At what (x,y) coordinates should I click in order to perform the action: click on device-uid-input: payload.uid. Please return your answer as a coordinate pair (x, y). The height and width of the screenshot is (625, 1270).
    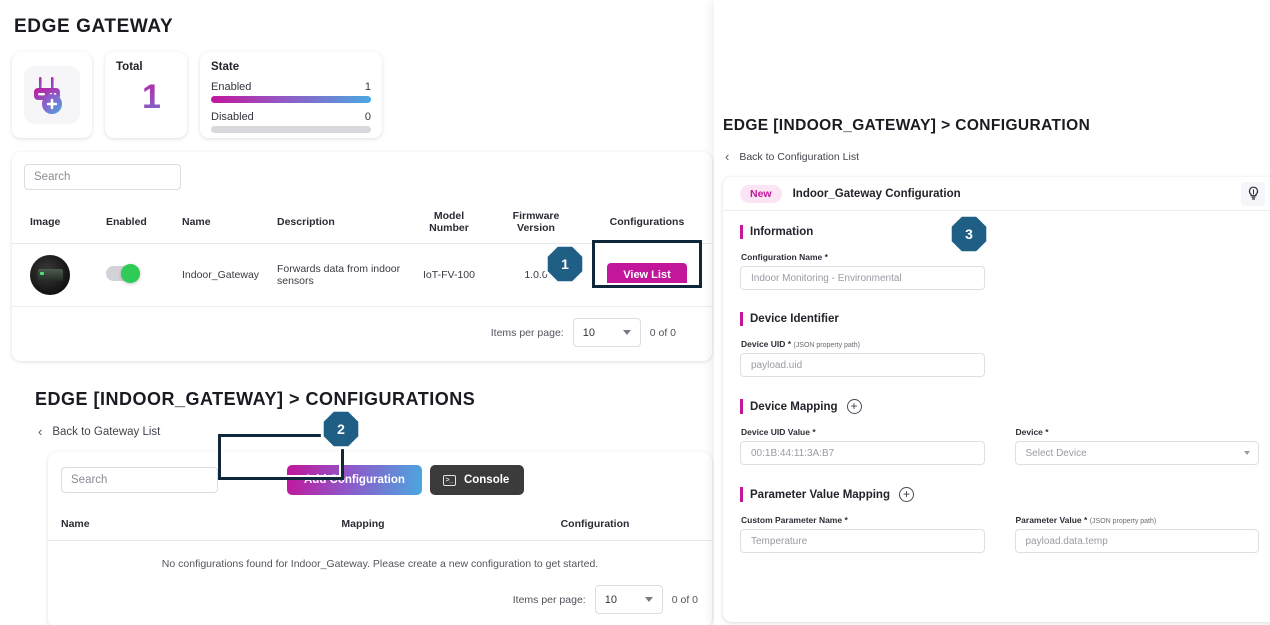
    Looking at the image, I should click on (862, 365).